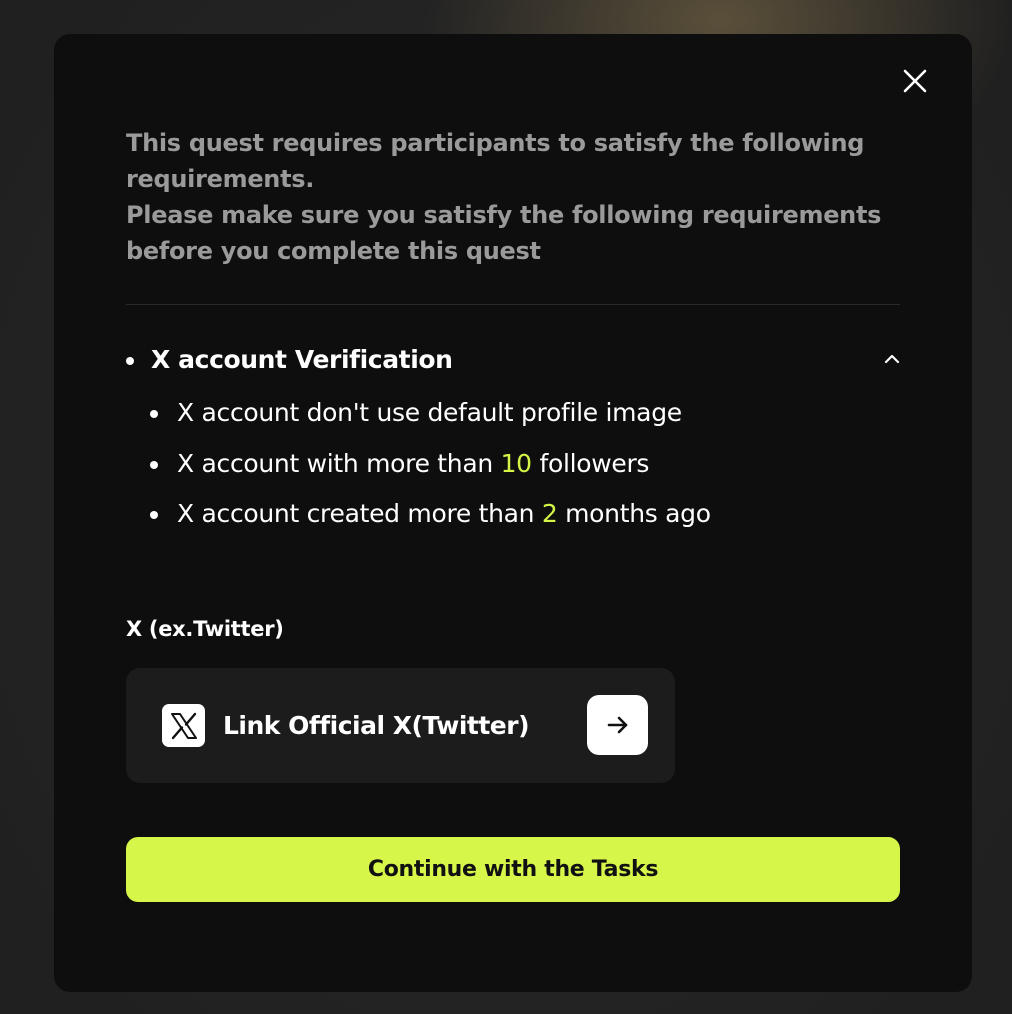 This screenshot has height=1014, width=1012. I want to click on link-x-button, so click(617, 725).